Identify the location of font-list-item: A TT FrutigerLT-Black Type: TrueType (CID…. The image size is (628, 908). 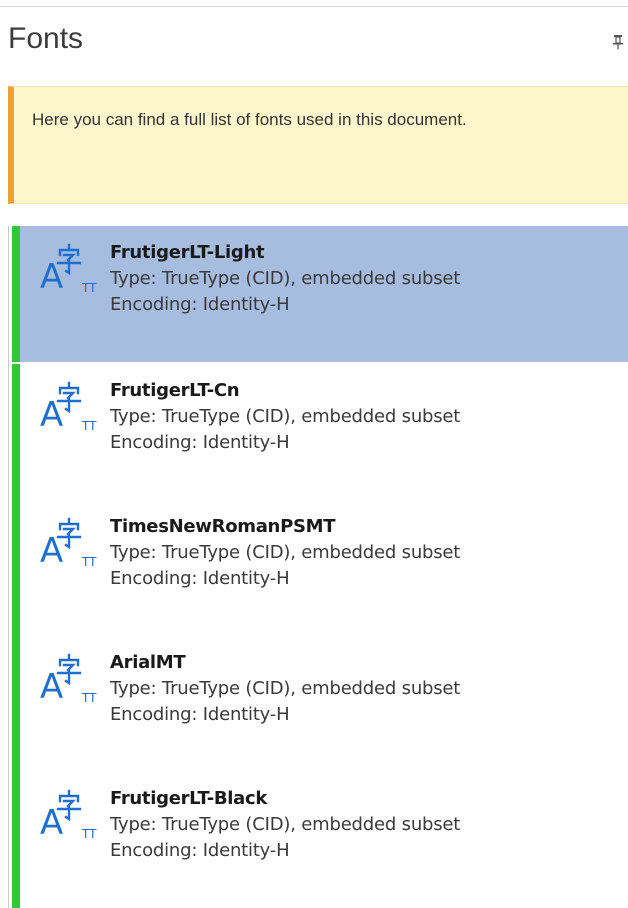
(320, 840).